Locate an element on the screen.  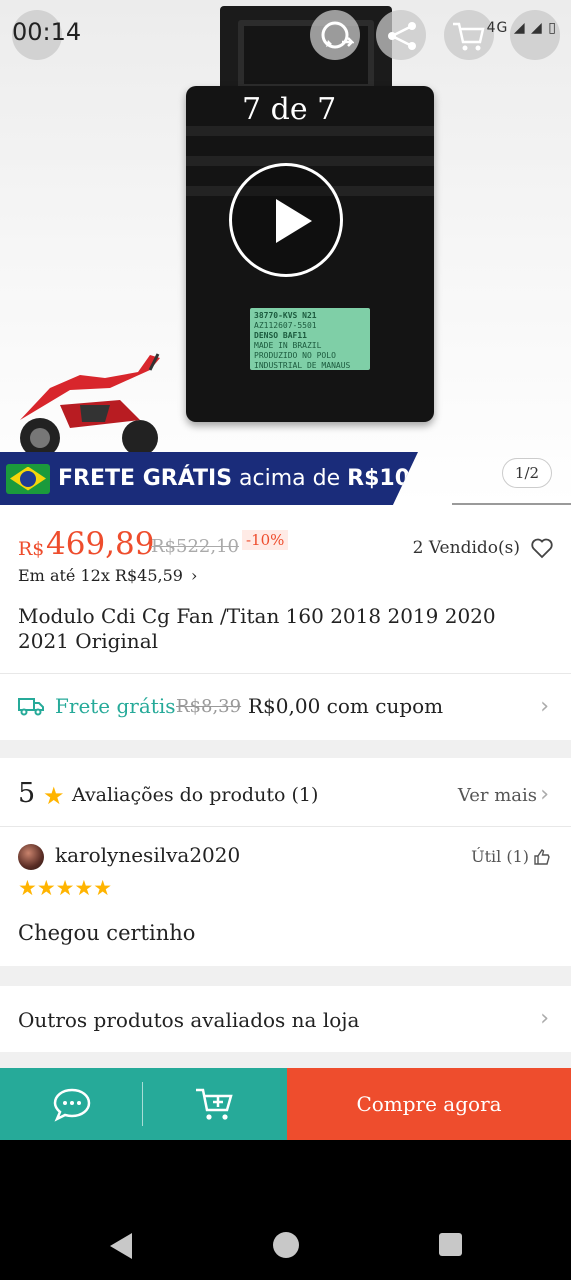
thumbs-up-icon is located at coordinates (542, 856).